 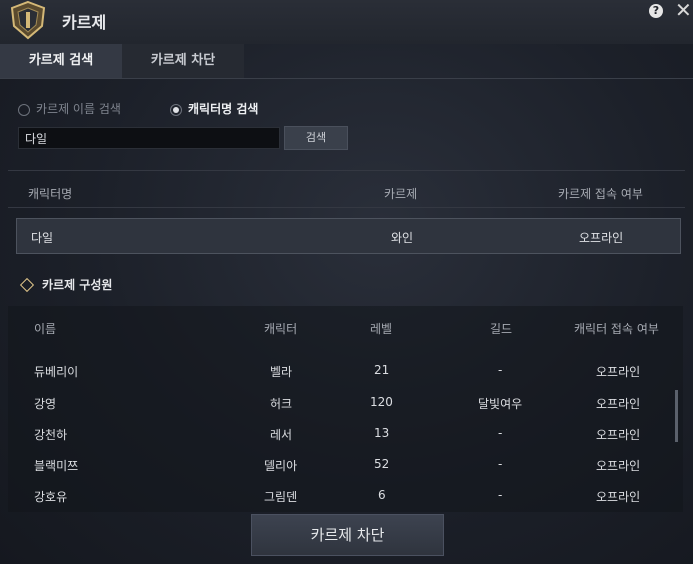 What do you see at coordinates (347, 535) in the screenshot?
I see `karze-block-button: 카르제 차단` at bounding box center [347, 535].